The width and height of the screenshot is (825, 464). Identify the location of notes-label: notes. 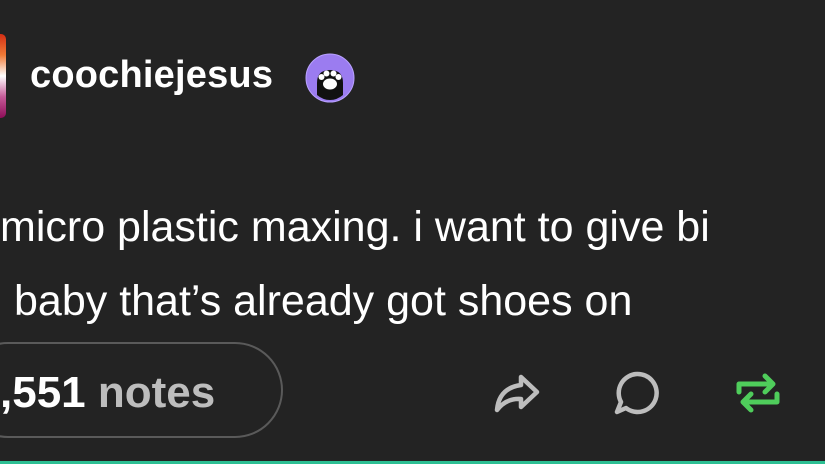
(156, 392).